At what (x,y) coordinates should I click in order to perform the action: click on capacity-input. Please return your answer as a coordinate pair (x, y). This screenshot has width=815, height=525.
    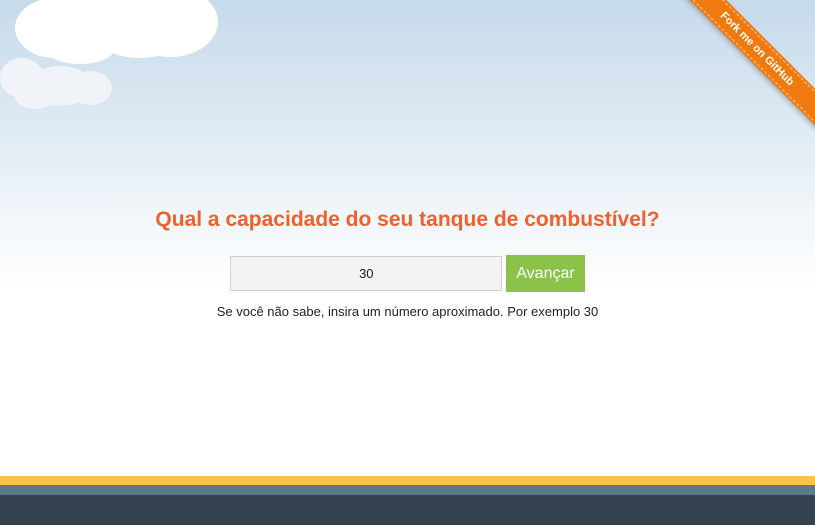
    Looking at the image, I should click on (366, 273).